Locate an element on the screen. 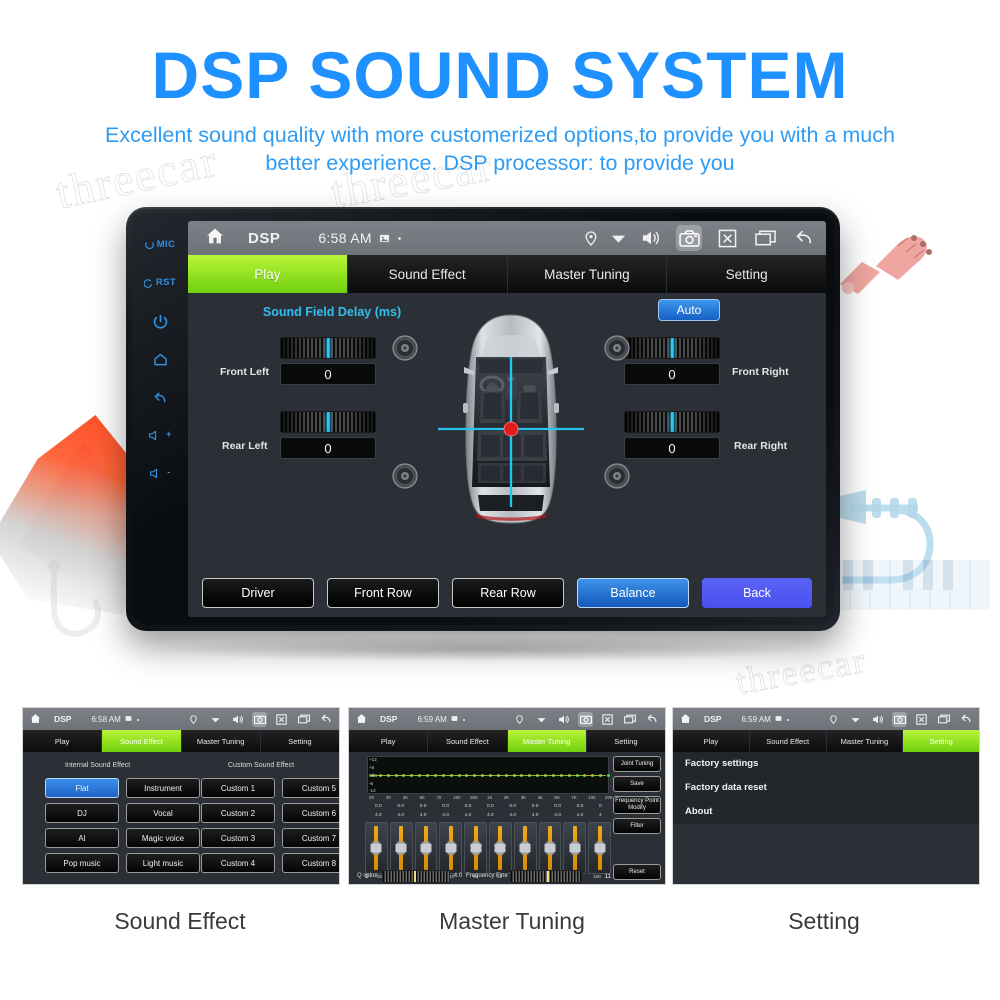 The width and height of the screenshot is (1000, 1000). driver-button: Driver is located at coordinates (258, 593).